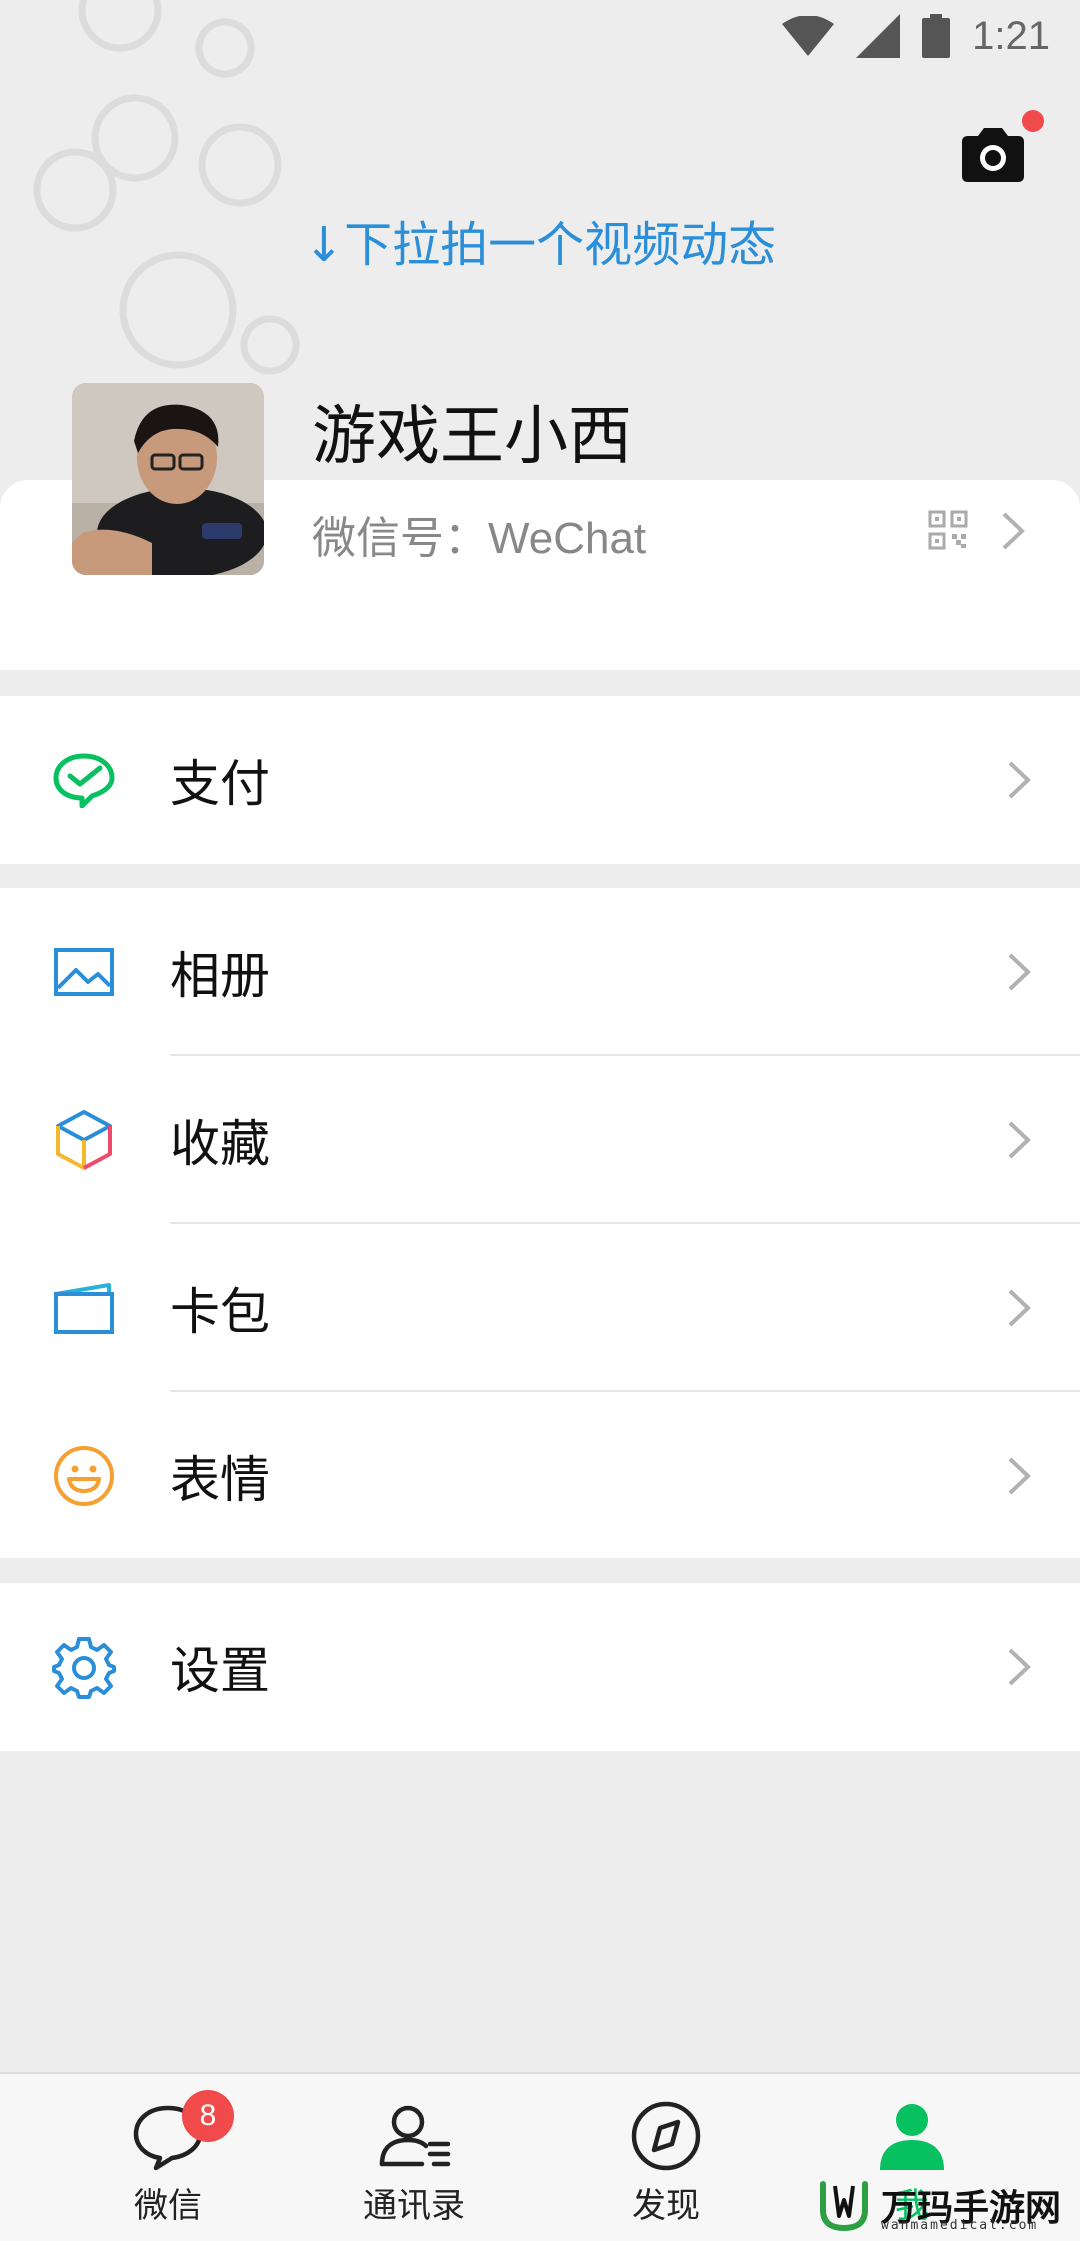 This screenshot has width=1080, height=2241. I want to click on favorites-cube-icon, so click(84, 1140).